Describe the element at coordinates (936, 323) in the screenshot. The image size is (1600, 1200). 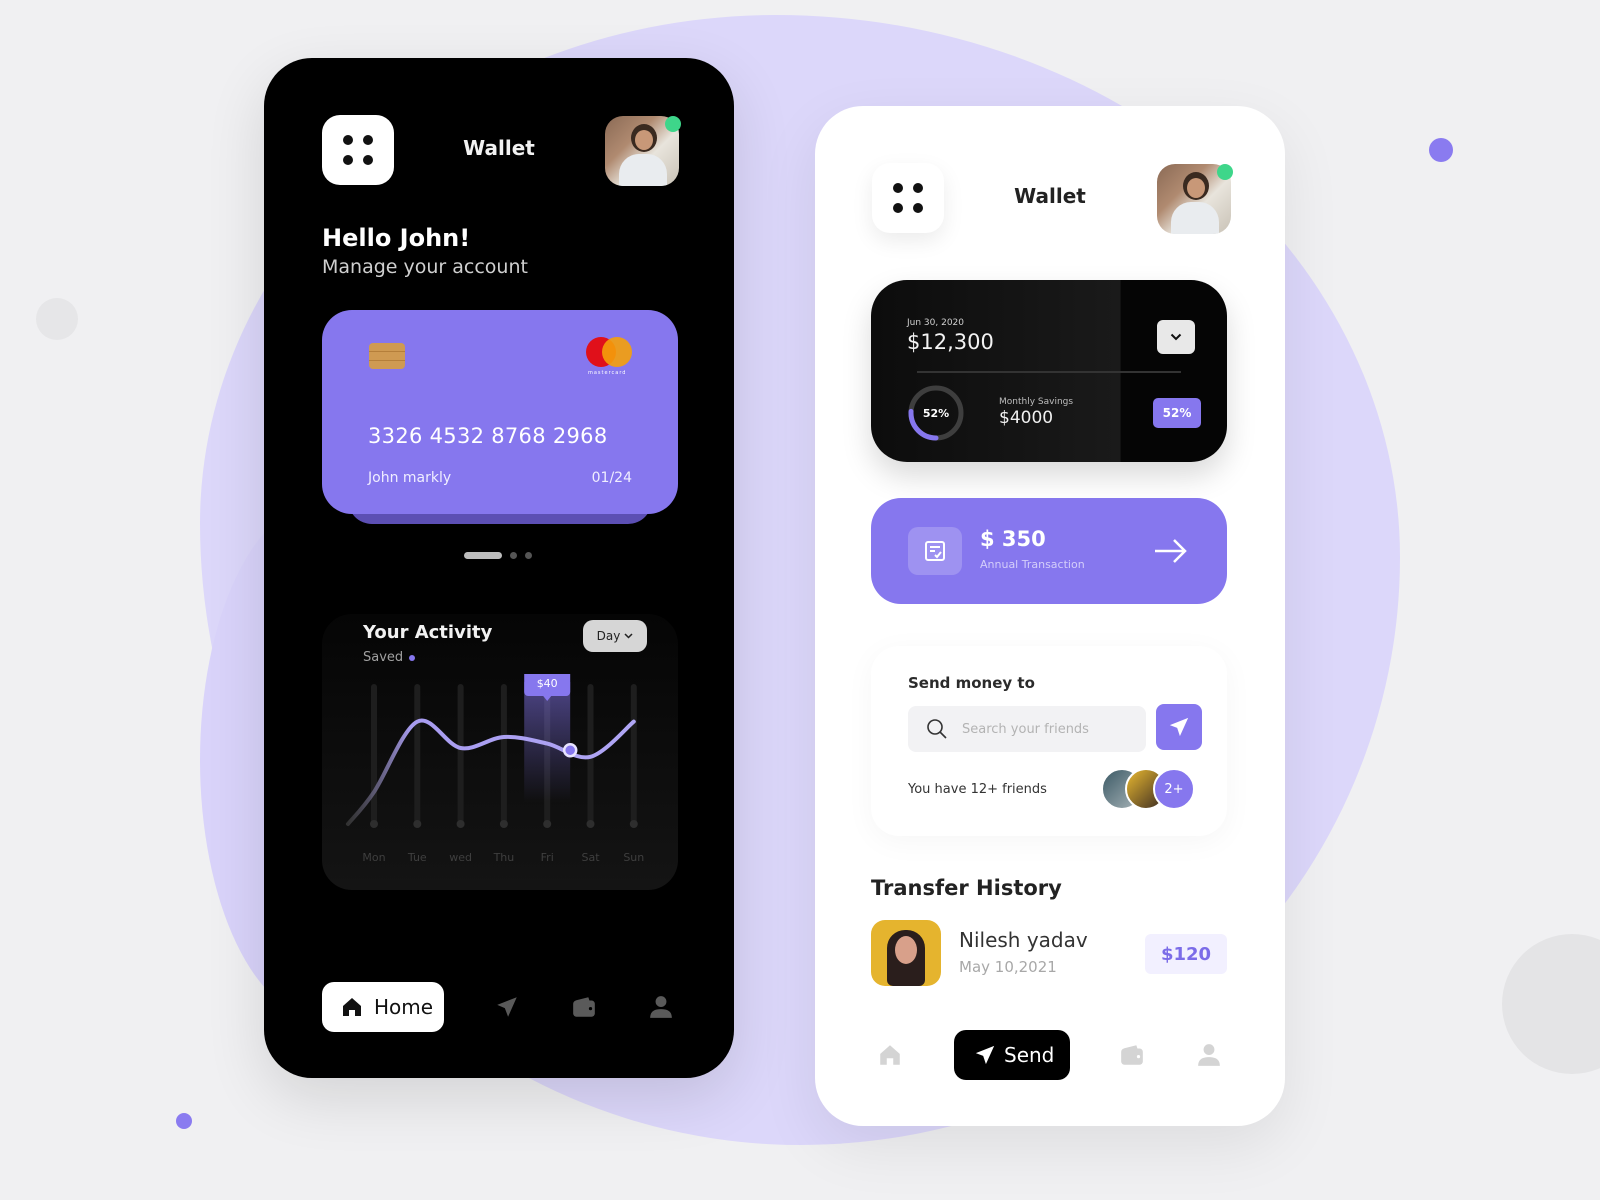
I see `balance-date: Jun 30, 2020` at that location.